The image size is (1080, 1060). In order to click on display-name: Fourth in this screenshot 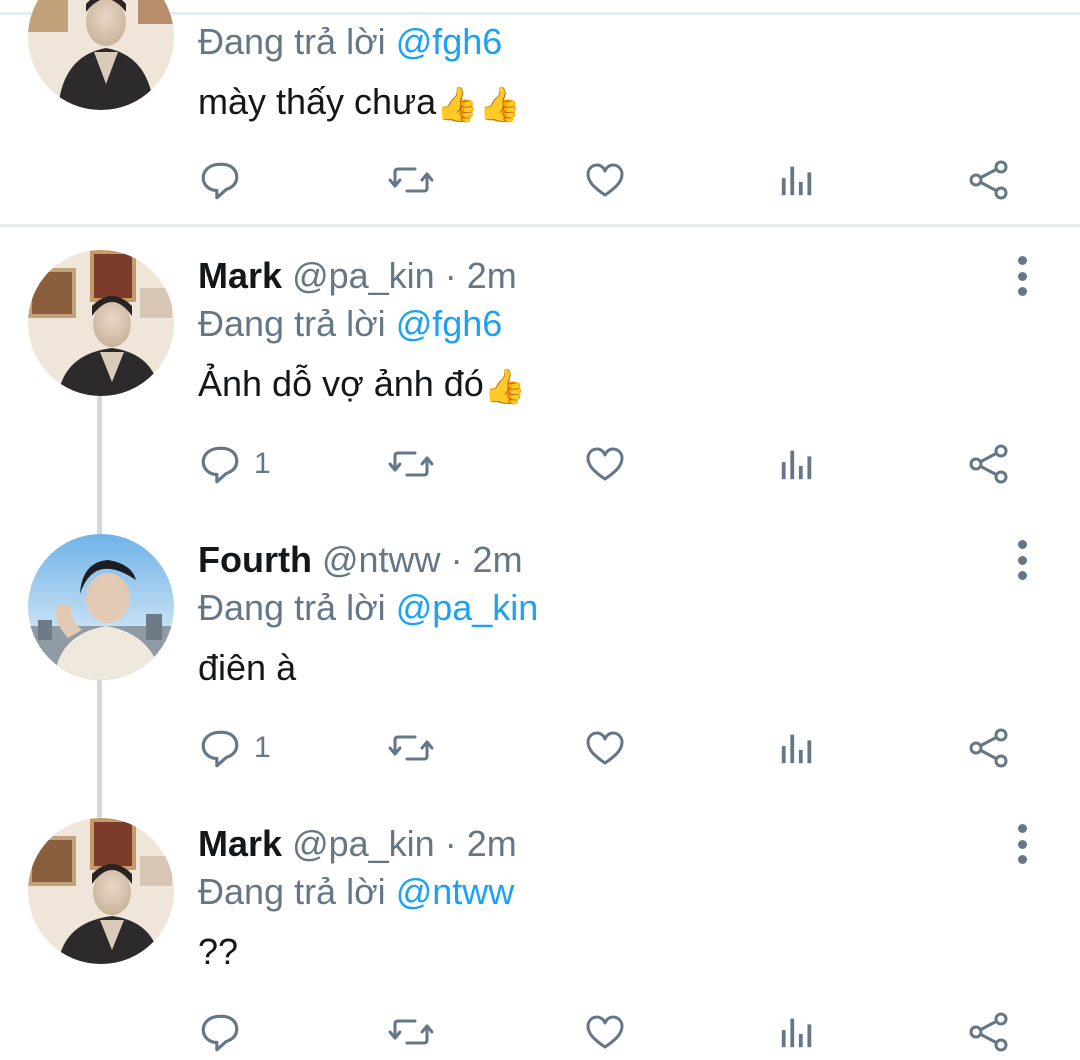, I will do `click(255, 559)`.